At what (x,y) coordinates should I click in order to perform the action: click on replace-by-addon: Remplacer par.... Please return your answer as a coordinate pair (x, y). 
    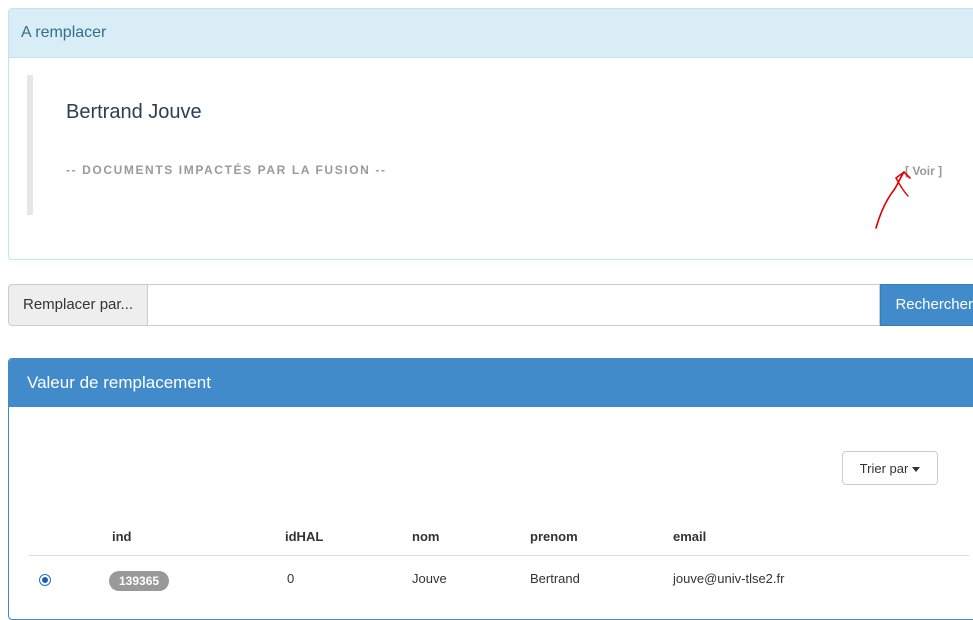
    Looking at the image, I should click on (78, 305).